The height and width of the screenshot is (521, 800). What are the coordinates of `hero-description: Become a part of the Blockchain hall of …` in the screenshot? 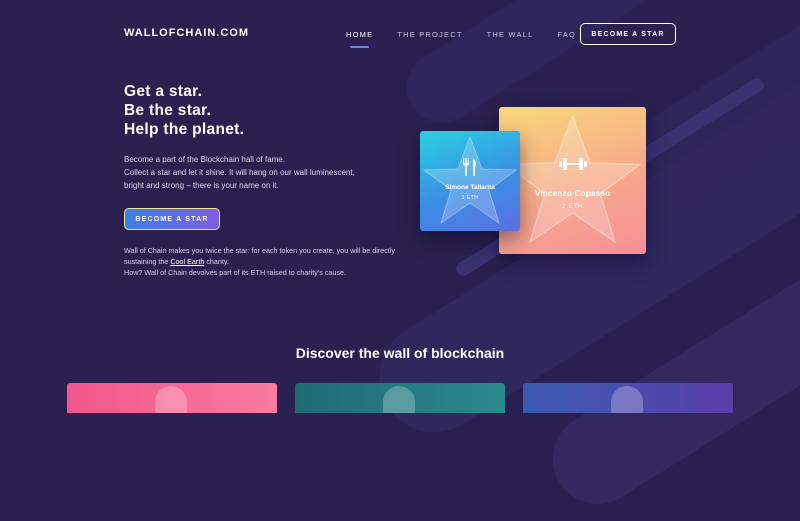 It's located at (269, 172).